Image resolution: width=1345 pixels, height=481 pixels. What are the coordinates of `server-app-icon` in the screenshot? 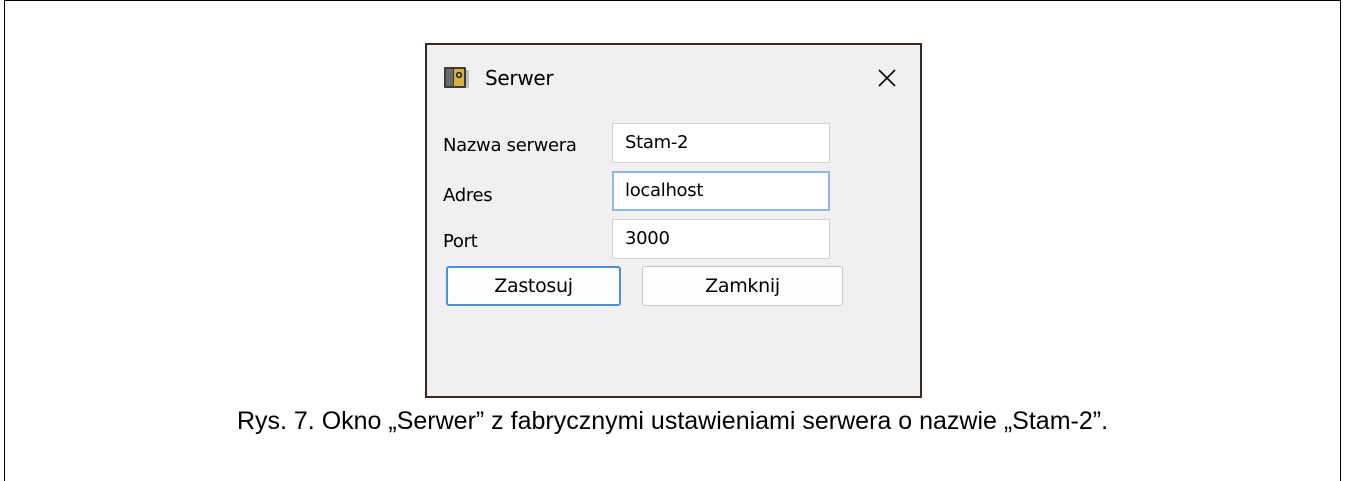 It's located at (457, 78).